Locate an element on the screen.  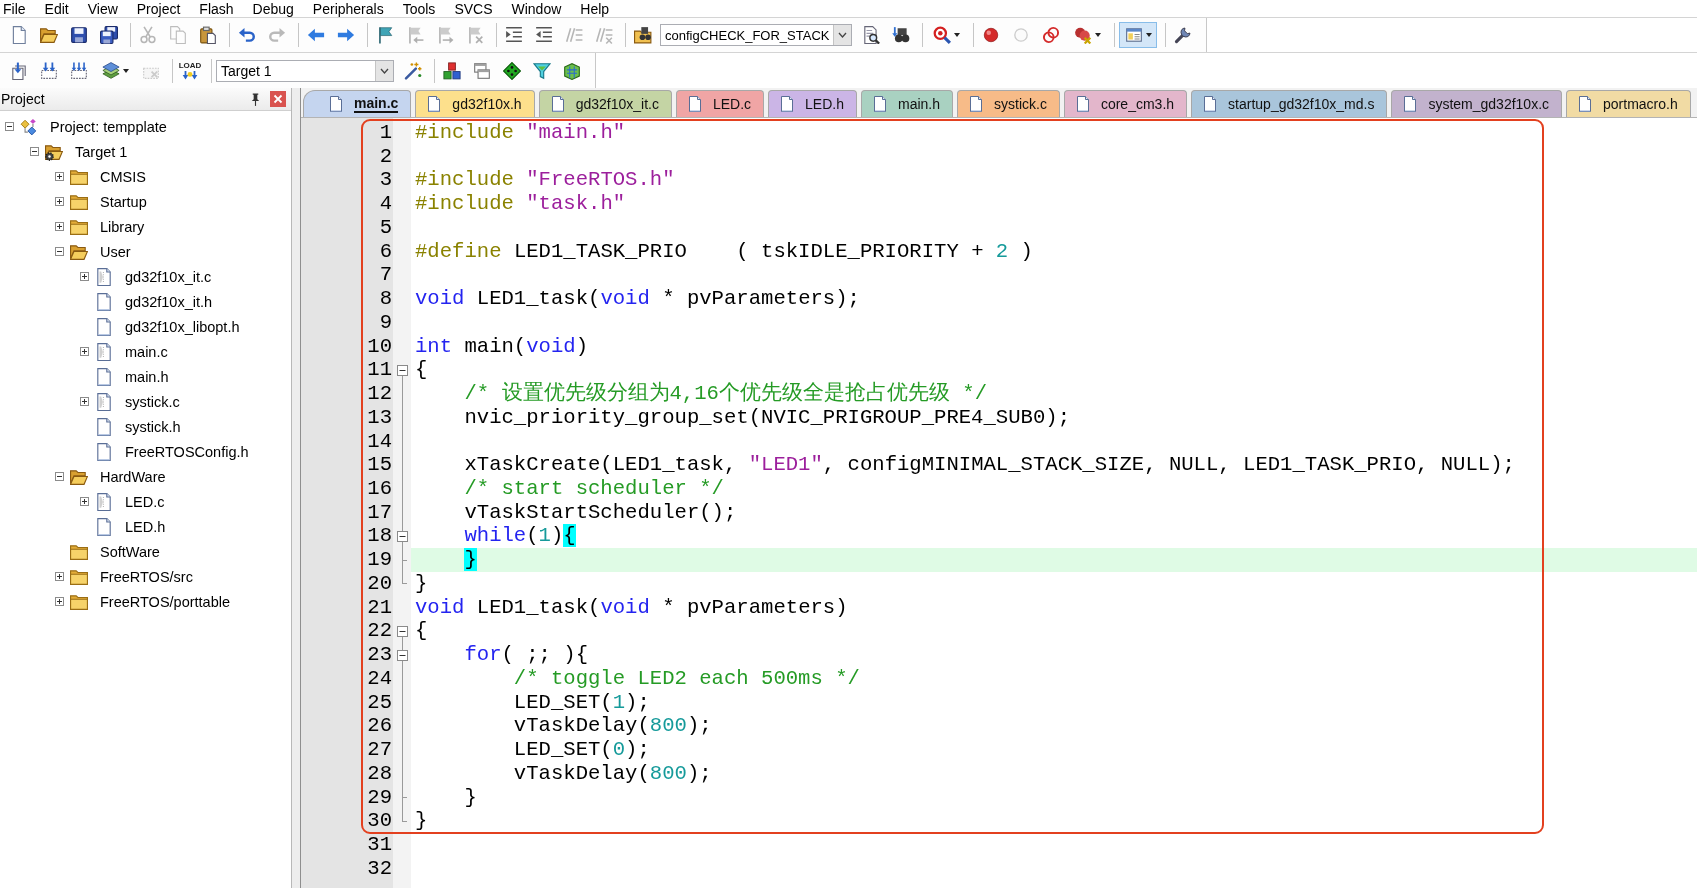
tree-item: main.h is located at coordinates (147, 376).